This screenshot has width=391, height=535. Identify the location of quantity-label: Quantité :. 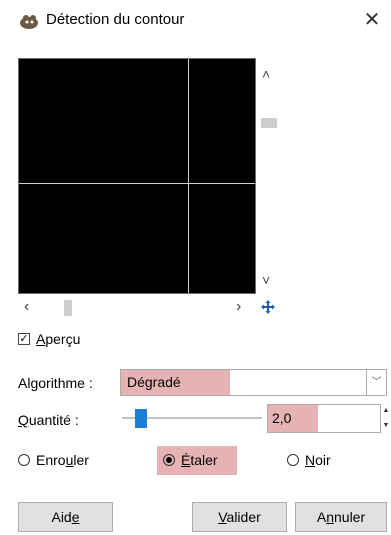
(48, 420).